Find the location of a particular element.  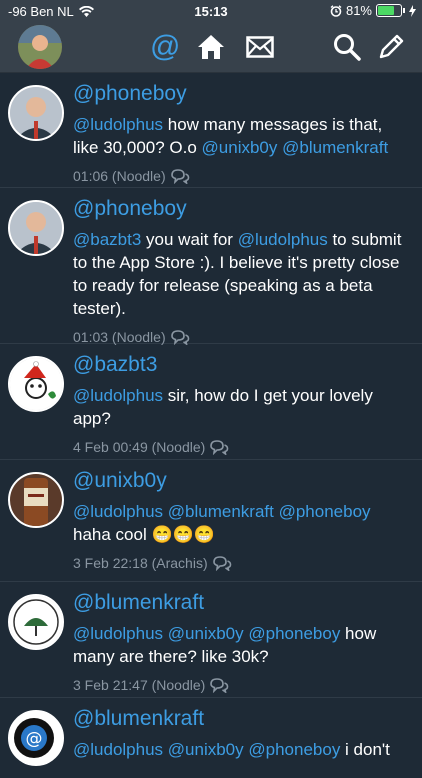

post-timestamp: 01:03 (Noodle) is located at coordinates (119, 337).